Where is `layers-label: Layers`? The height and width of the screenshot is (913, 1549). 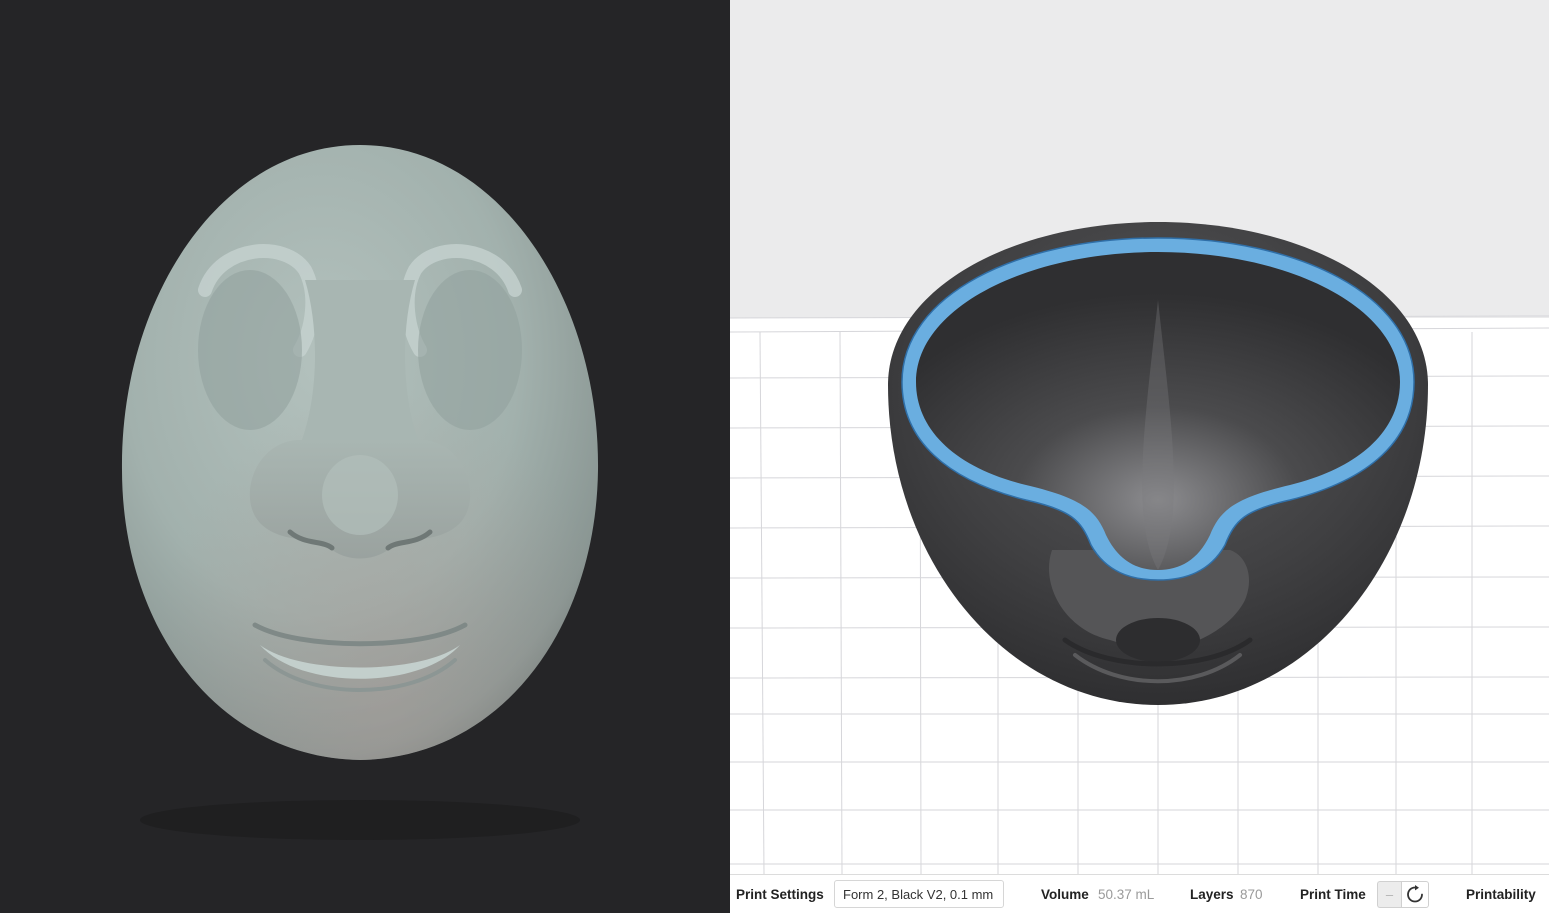 layers-label: Layers is located at coordinates (1212, 894).